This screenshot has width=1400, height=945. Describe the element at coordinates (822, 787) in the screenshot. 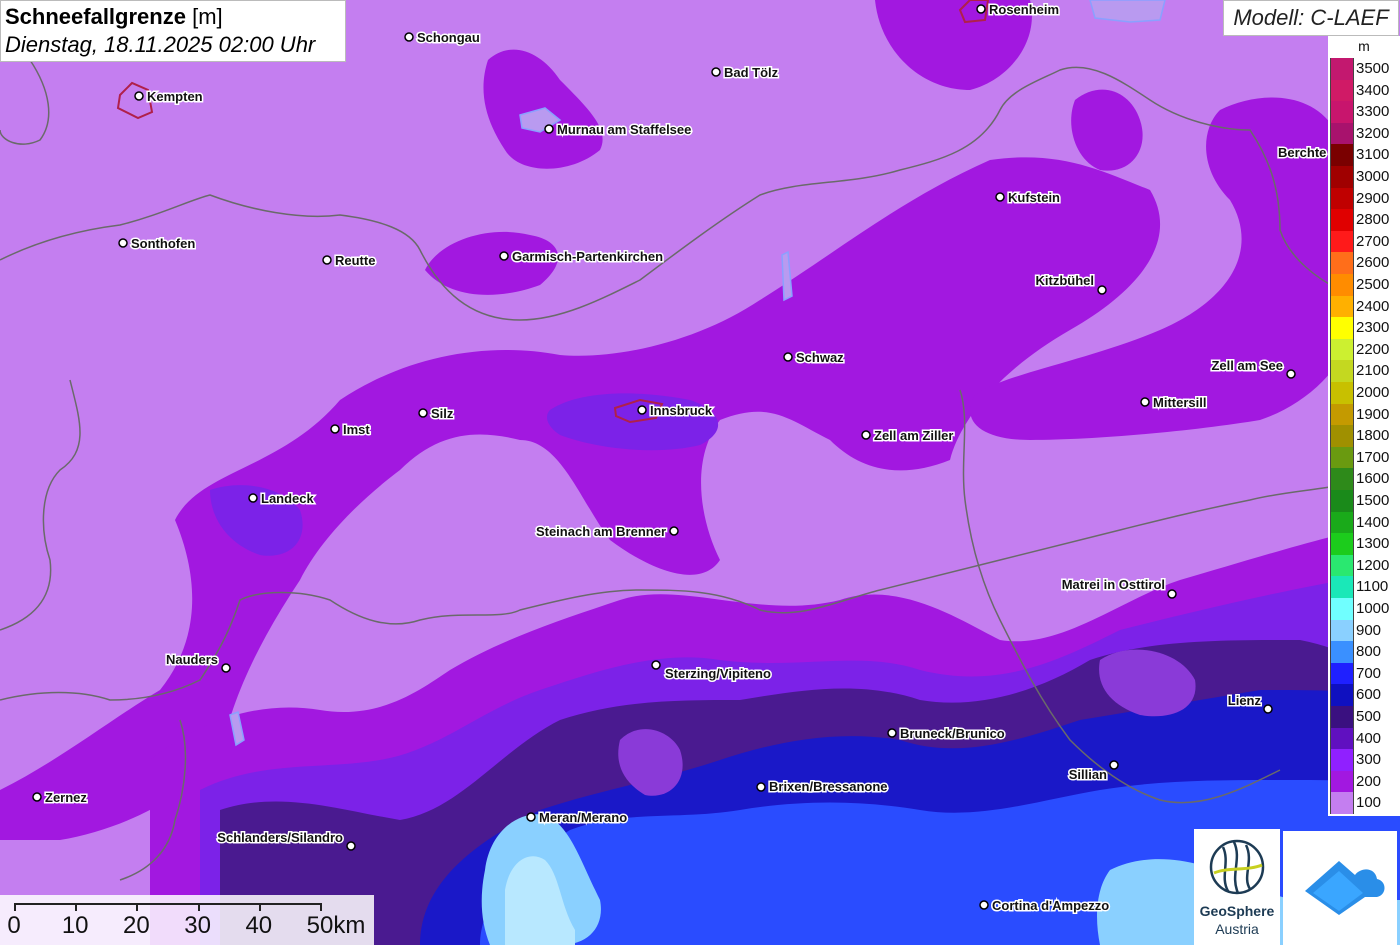

I see `city-brixen: Brixen/Bressanone` at that location.